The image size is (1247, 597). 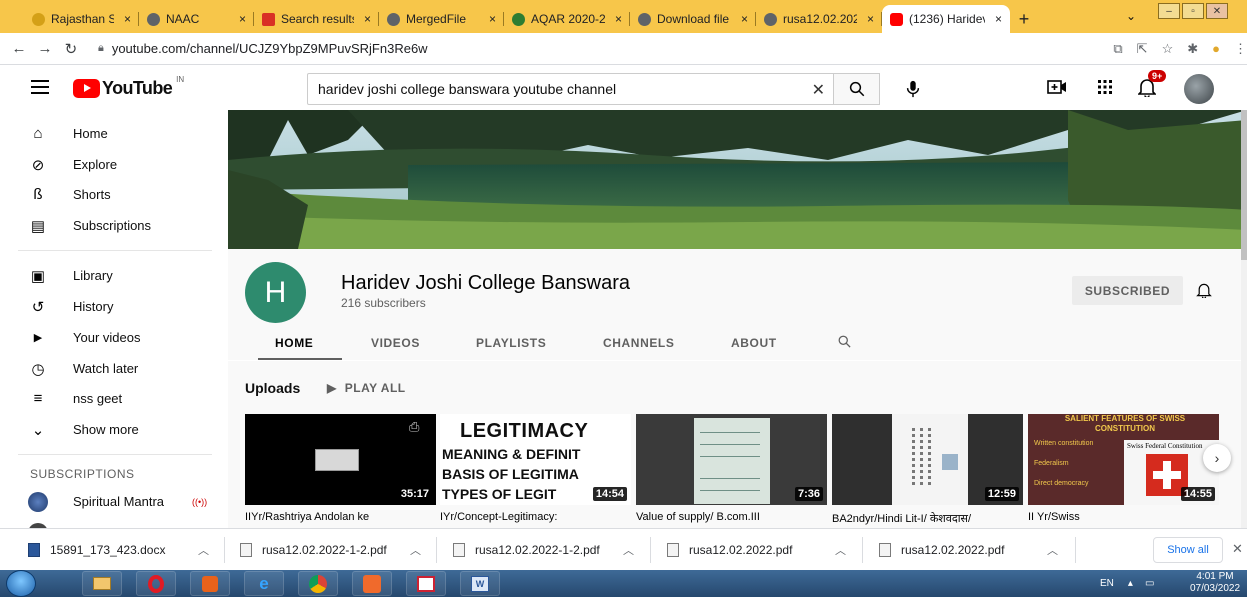 I want to click on sidebar-subscription-item, so click(x=114, y=522).